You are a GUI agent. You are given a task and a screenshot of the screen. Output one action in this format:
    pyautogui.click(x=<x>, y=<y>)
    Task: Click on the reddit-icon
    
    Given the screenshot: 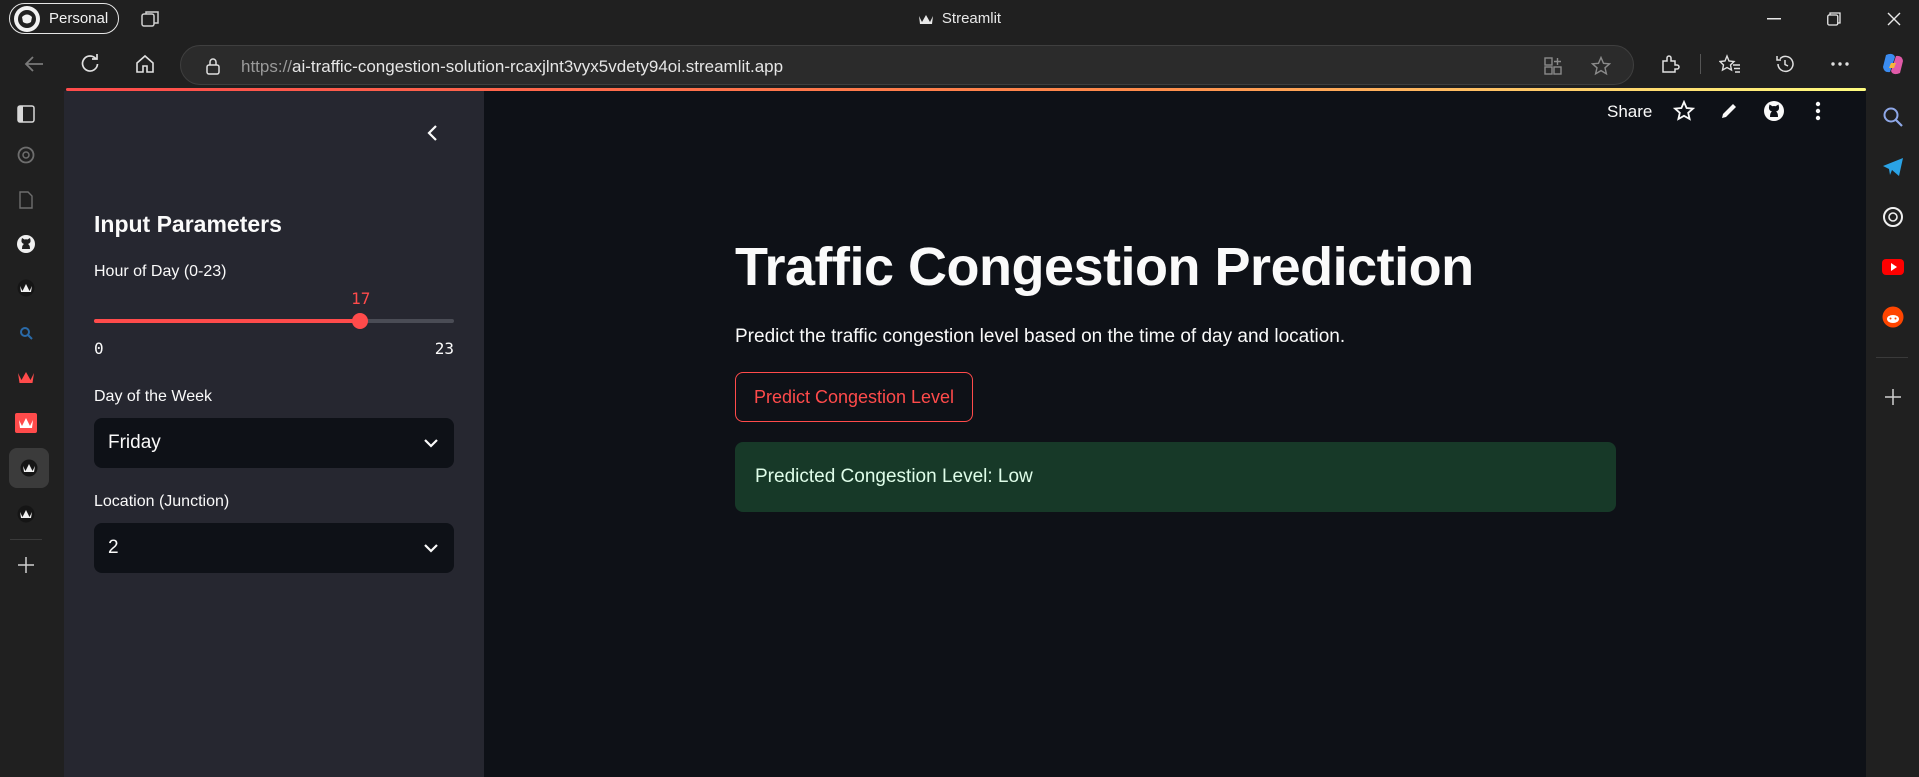 What is the action you would take?
    pyautogui.click(x=1893, y=317)
    